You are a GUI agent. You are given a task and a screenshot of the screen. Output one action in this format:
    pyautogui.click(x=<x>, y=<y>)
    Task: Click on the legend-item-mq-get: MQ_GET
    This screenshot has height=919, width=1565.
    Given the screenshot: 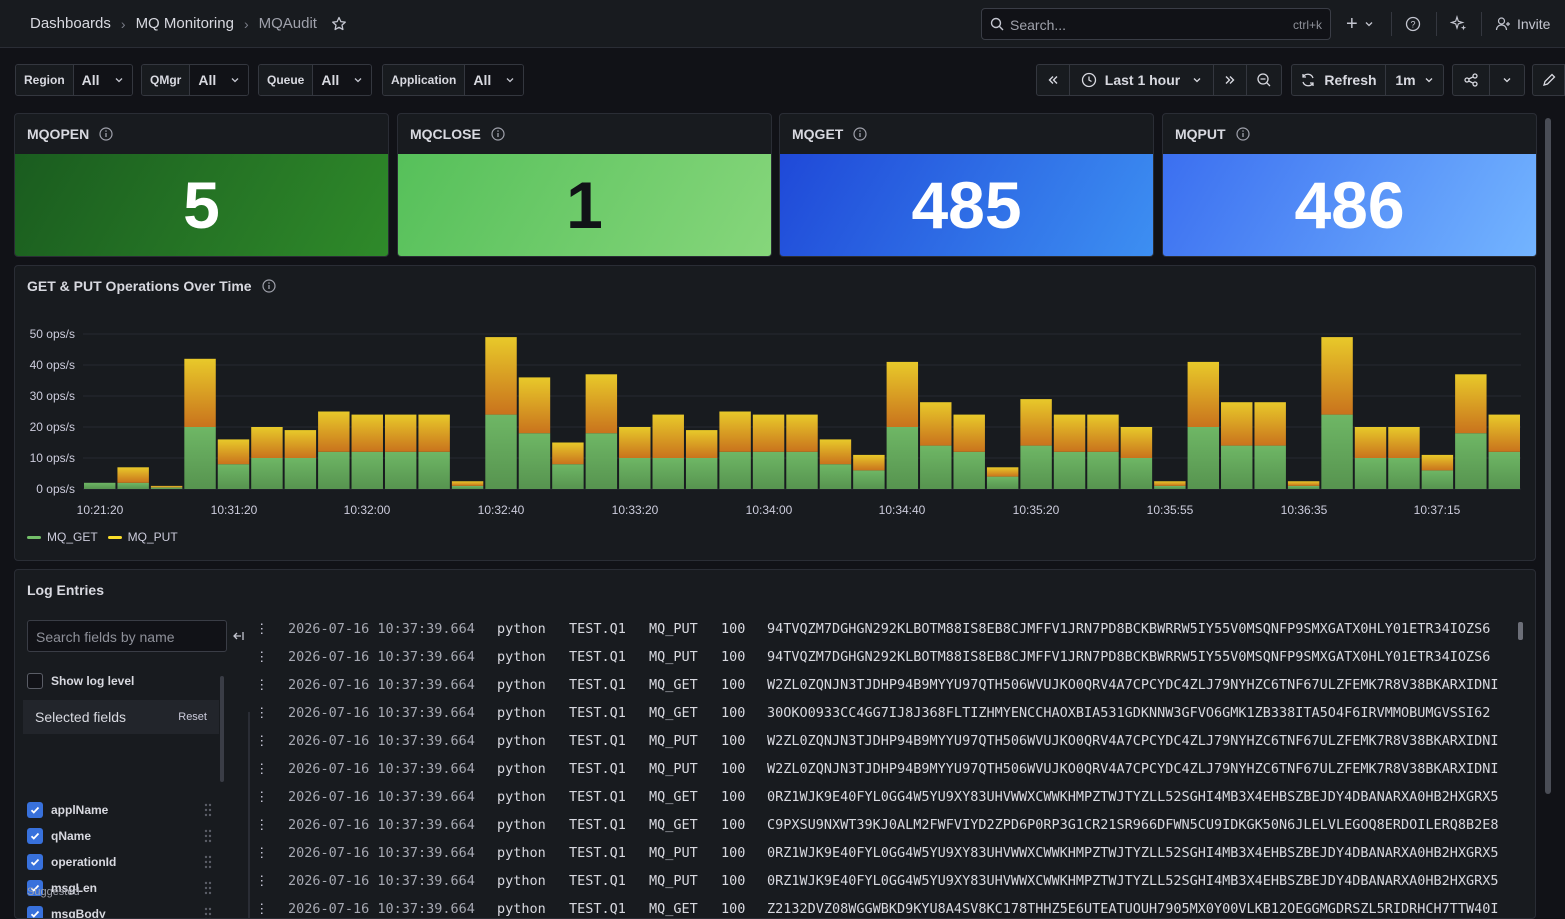 What is the action you would take?
    pyautogui.click(x=62, y=537)
    